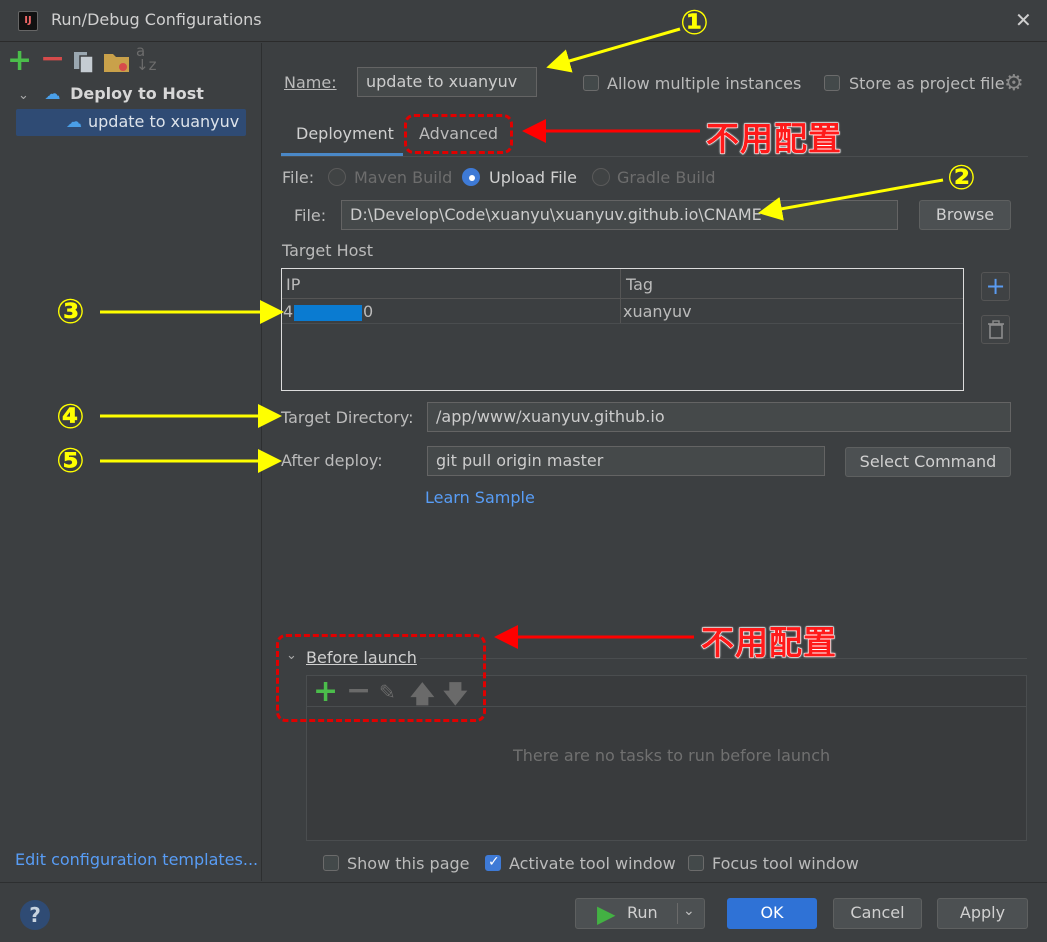 The width and height of the screenshot is (1047, 942). Describe the element at coordinates (84, 62) in the screenshot. I see `copy-config-icon` at that location.